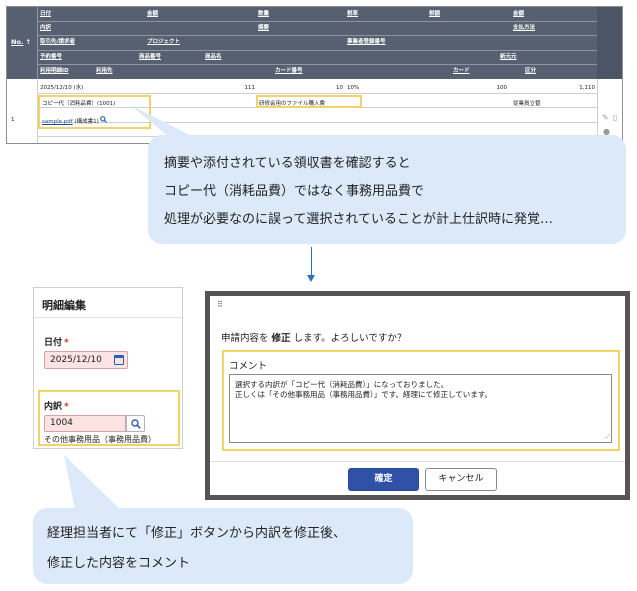 The image size is (637, 591). What do you see at coordinates (294, 191) in the screenshot?
I see `callout-top-line-2: コピー代（消耗品費）ではなく事務用品費で` at bounding box center [294, 191].